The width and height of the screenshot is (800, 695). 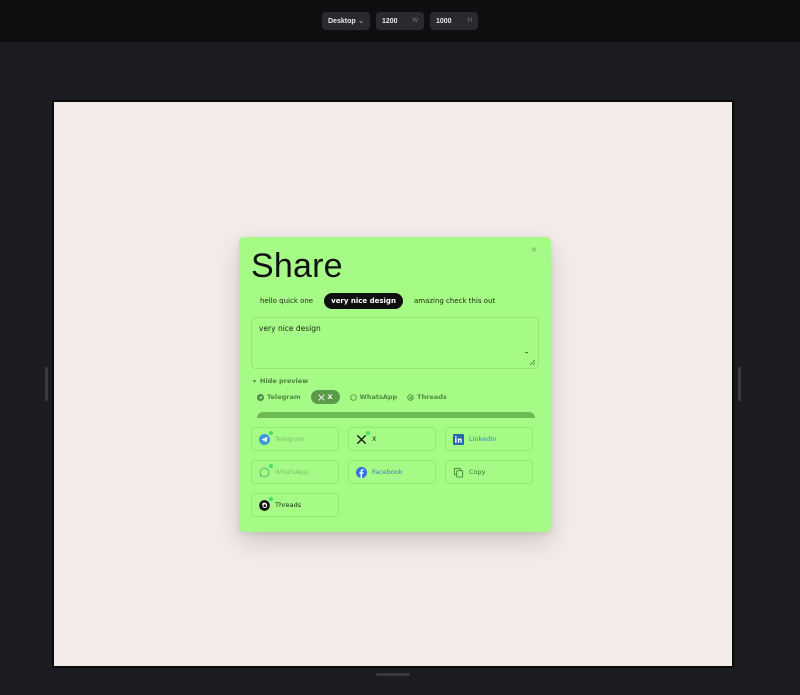 I want to click on message-text: very nice design, so click(x=290, y=328).